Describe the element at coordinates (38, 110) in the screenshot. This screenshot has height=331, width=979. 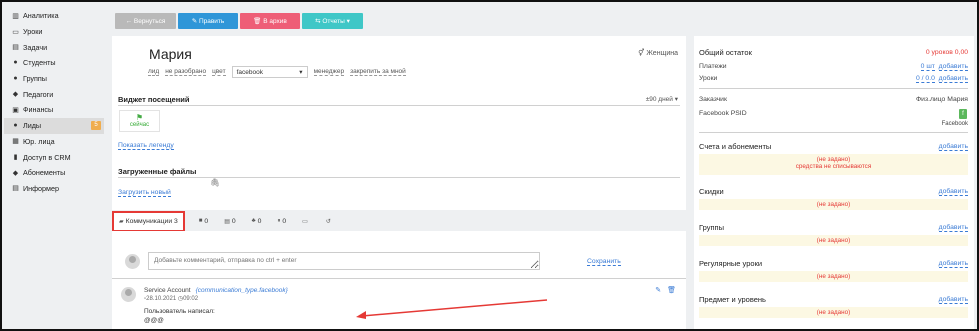
I see `sidebar-item-label: Финансы` at that location.